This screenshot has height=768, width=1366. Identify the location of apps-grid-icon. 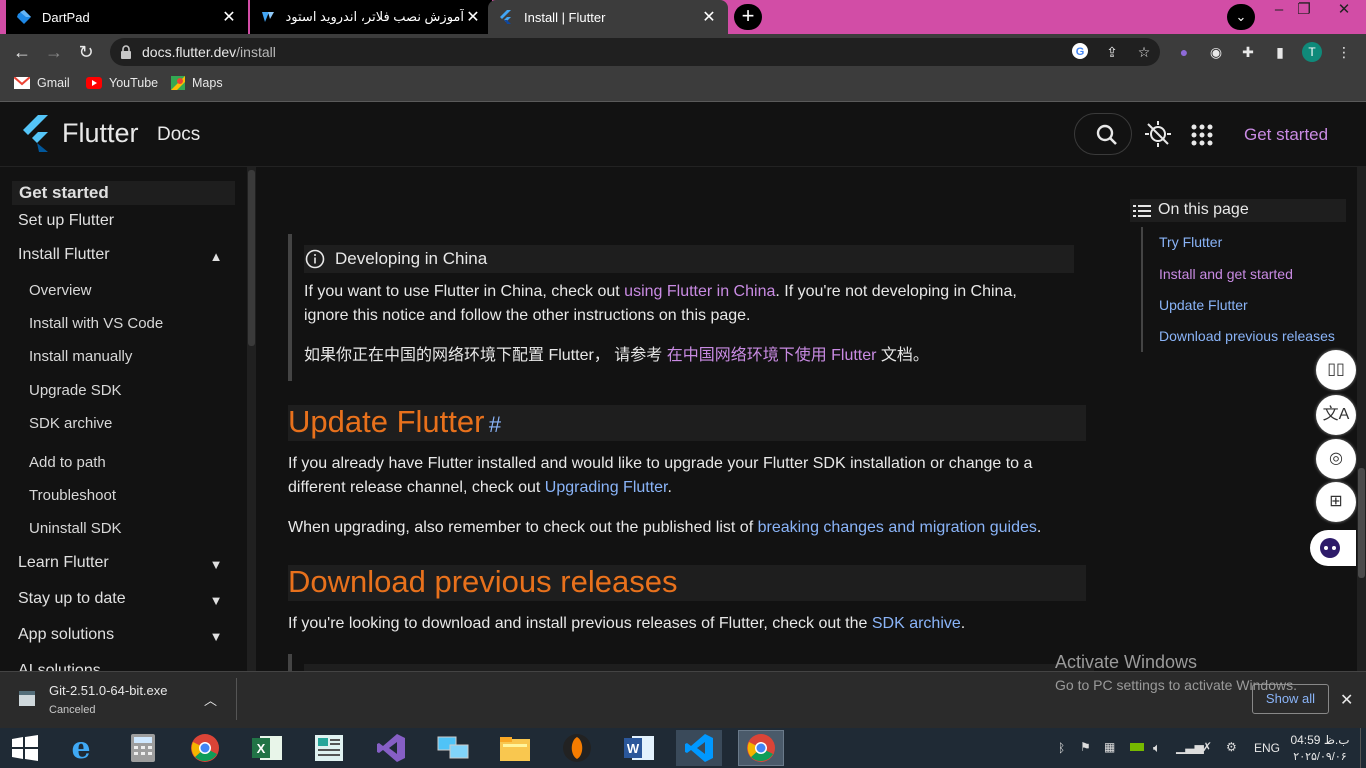
(1202, 135).